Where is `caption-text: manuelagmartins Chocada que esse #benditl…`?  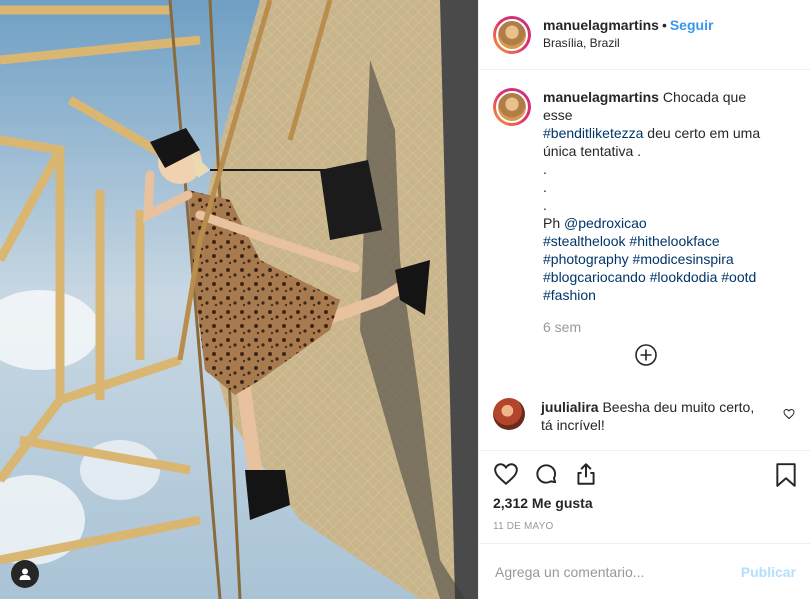 caption-text: manuelagmartins Chocada que esse #benditl… is located at coordinates (661, 212).